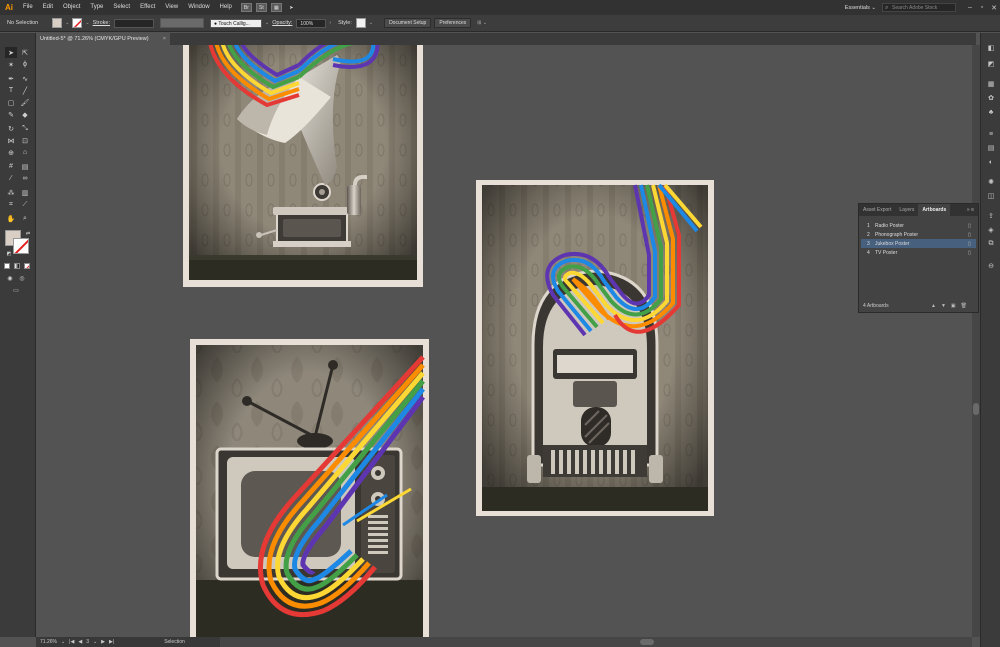 This screenshot has width=1000, height=647. I want to click on opacity-field: 100%, so click(311, 23).